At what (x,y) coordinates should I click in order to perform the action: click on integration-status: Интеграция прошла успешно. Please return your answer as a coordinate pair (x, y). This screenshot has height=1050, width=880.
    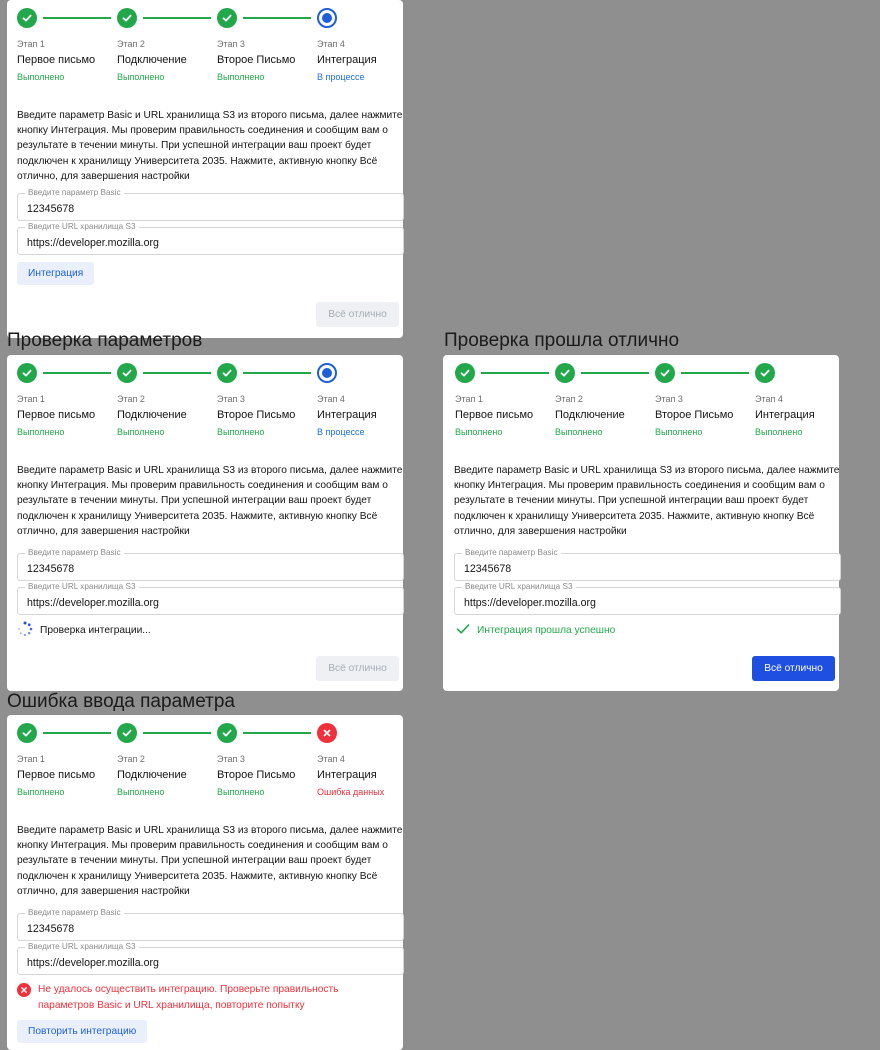
    Looking at the image, I should click on (535, 630).